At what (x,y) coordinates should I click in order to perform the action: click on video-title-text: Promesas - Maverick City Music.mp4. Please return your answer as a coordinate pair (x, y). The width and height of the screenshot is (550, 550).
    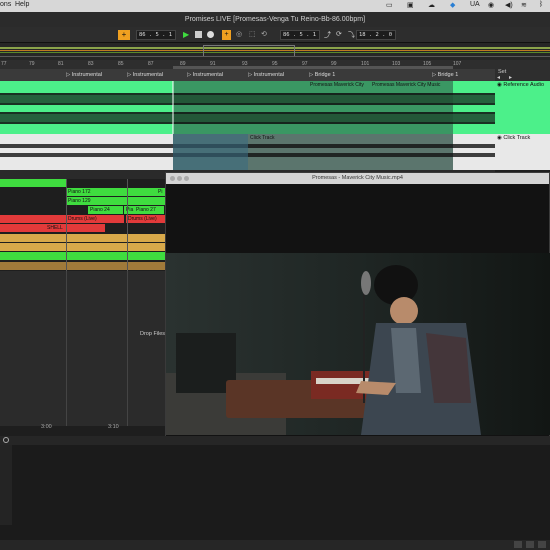
    Looking at the image, I should click on (357, 178).